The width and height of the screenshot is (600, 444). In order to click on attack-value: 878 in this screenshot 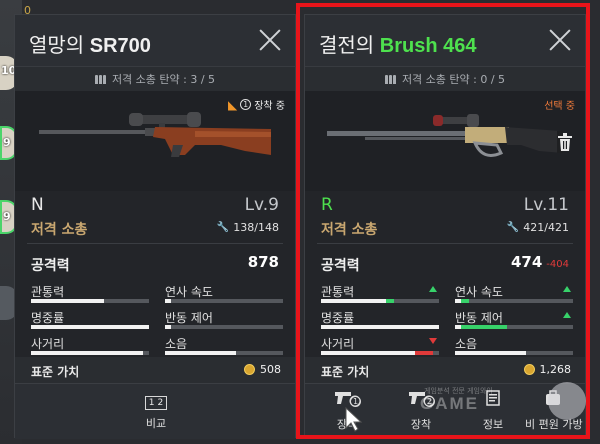, I will do `click(263, 262)`.